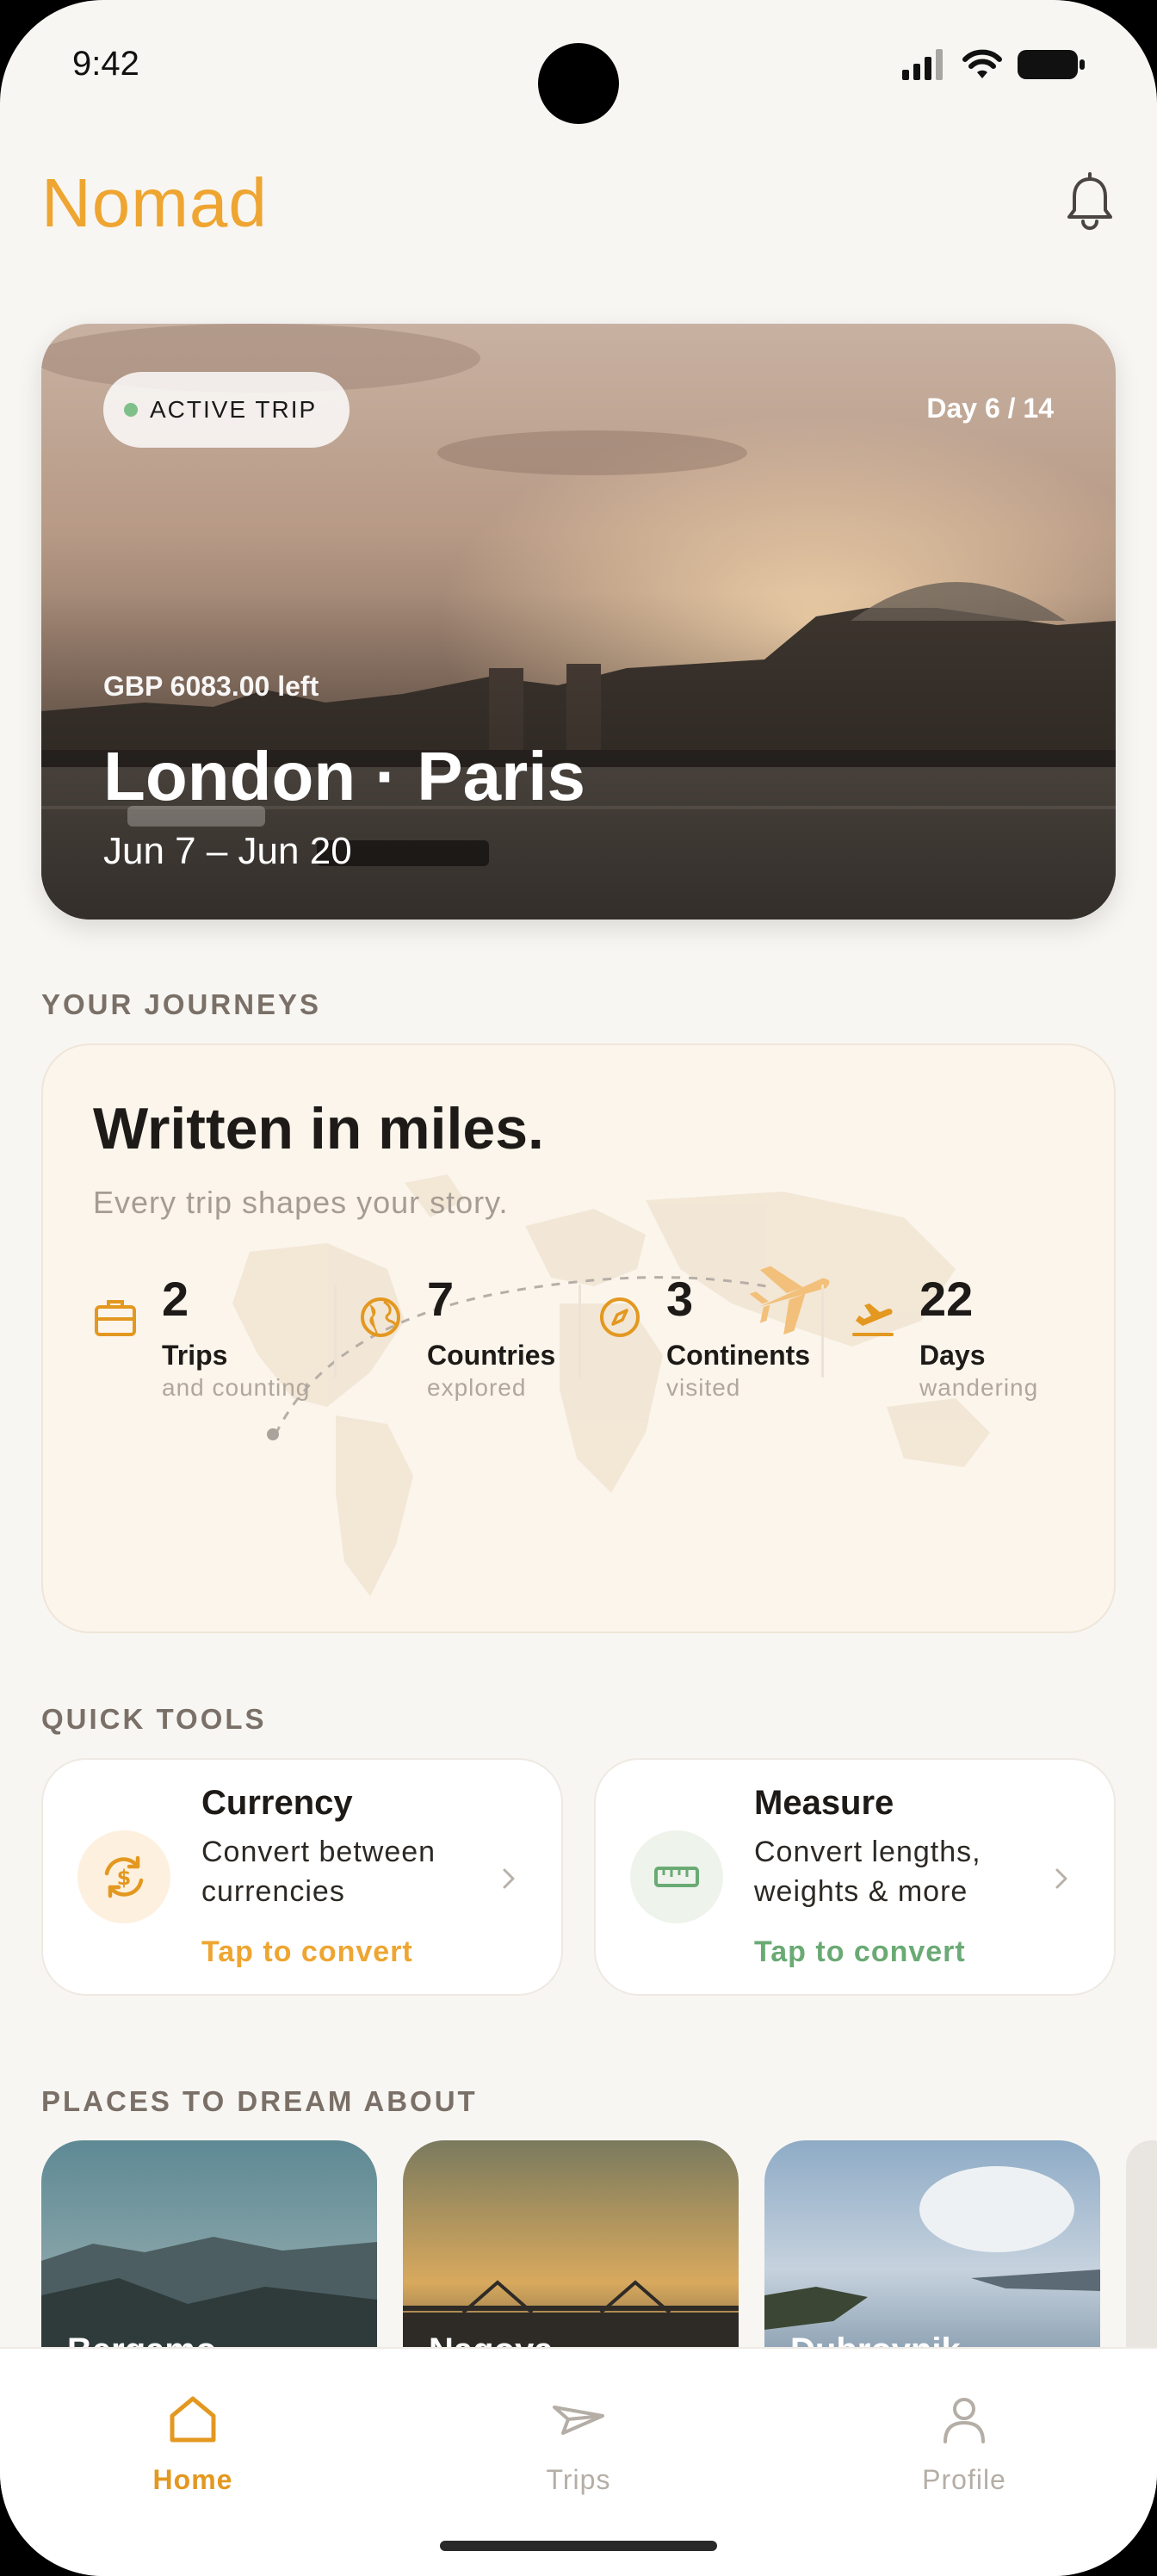  I want to click on trip-budget: GBP 6083.00 left, so click(211, 687).